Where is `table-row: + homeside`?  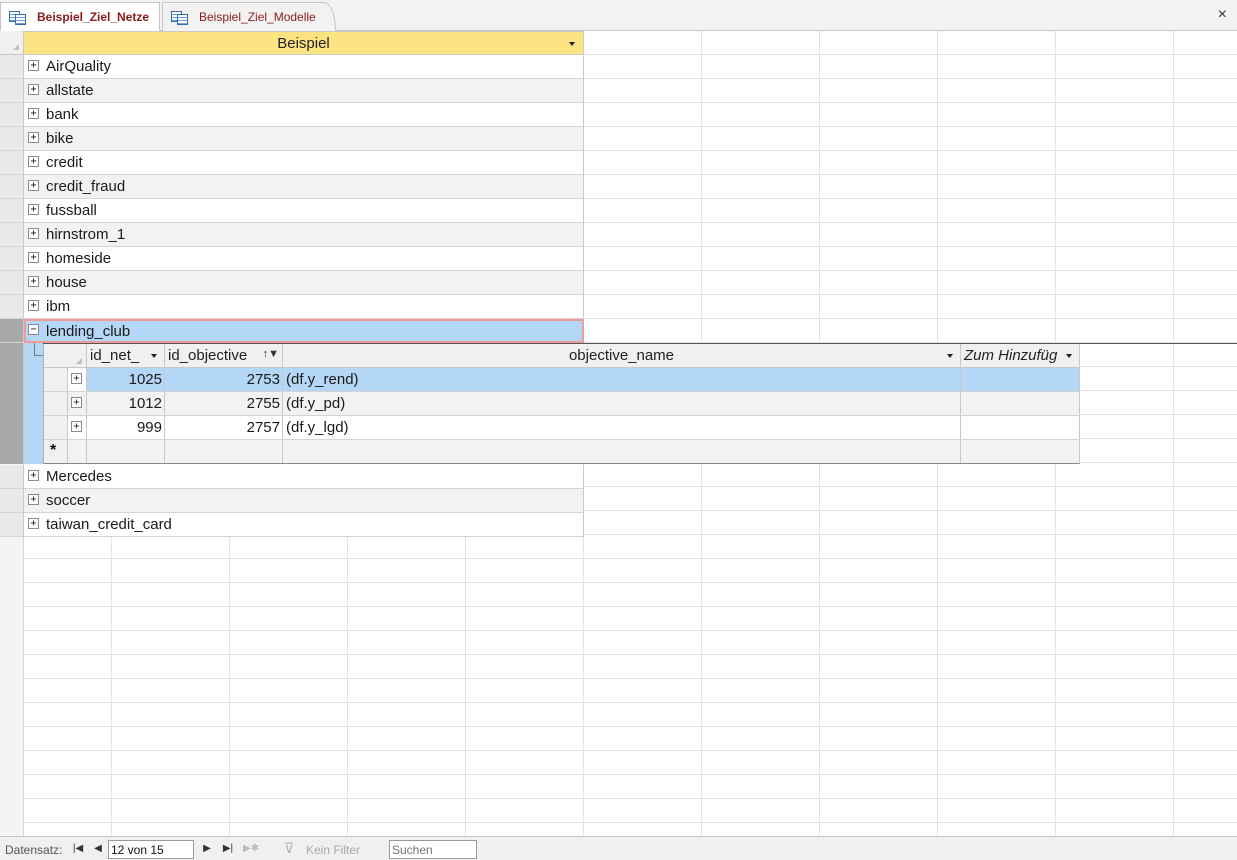
table-row: + homeside is located at coordinates (292, 259).